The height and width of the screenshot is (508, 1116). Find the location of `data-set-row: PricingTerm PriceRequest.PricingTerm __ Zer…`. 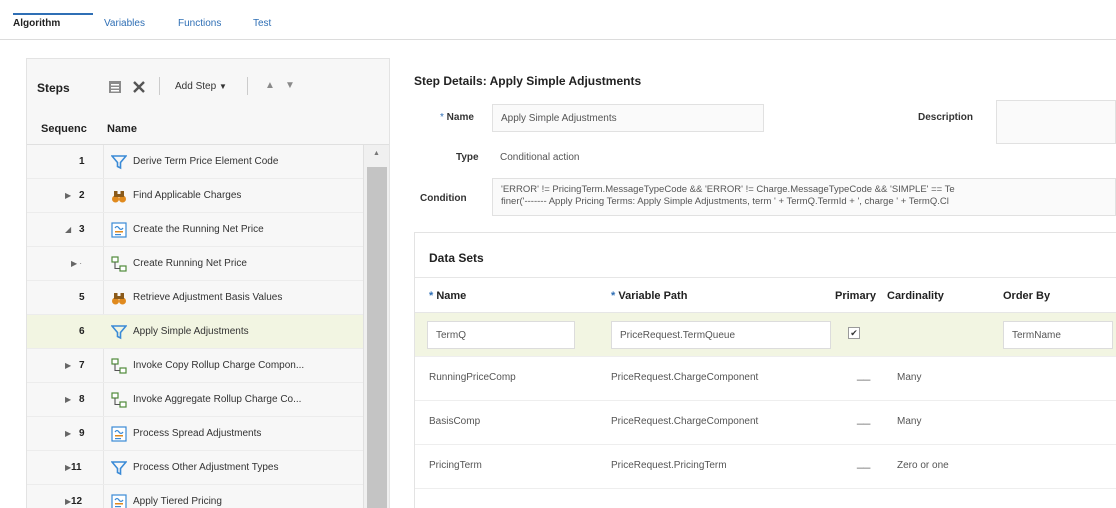

data-set-row: PricingTerm PriceRequest.PricingTerm __ Zer… is located at coordinates (765, 467).